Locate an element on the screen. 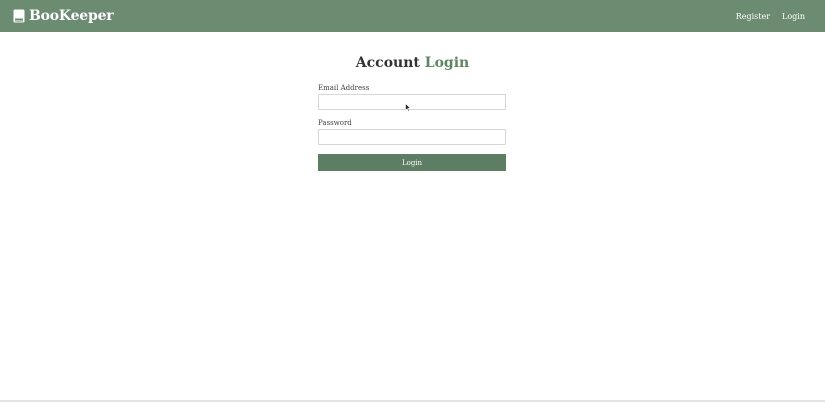 Image resolution: width=825 pixels, height=402 pixels. nav-links: Register Login is located at coordinates (770, 16).